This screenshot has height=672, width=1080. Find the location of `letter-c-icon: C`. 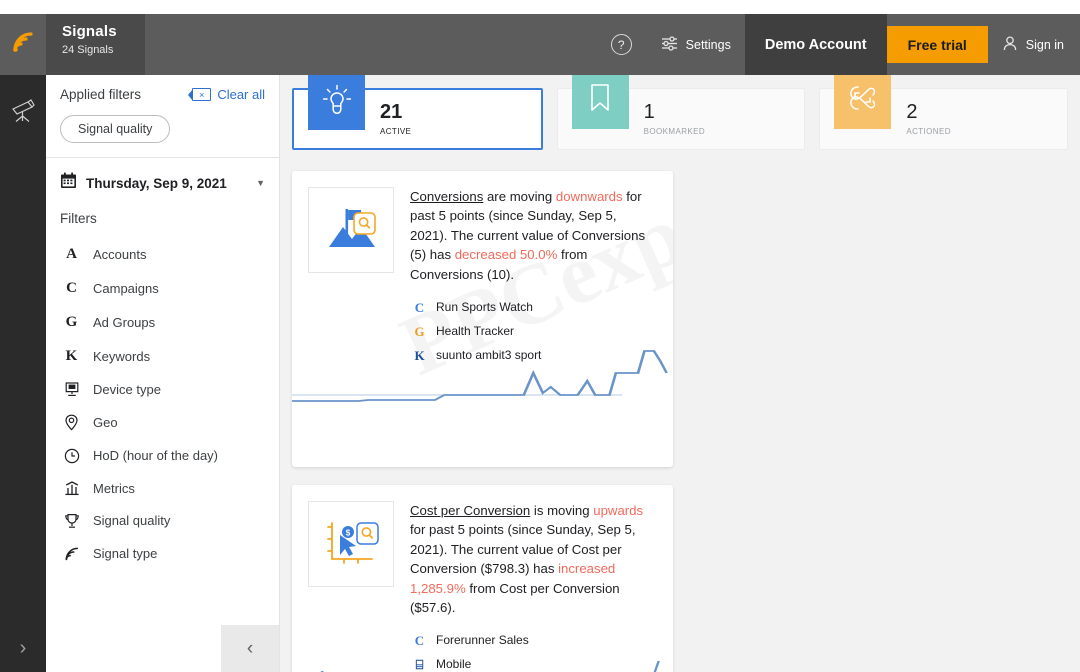

letter-c-icon: C is located at coordinates (71, 287).